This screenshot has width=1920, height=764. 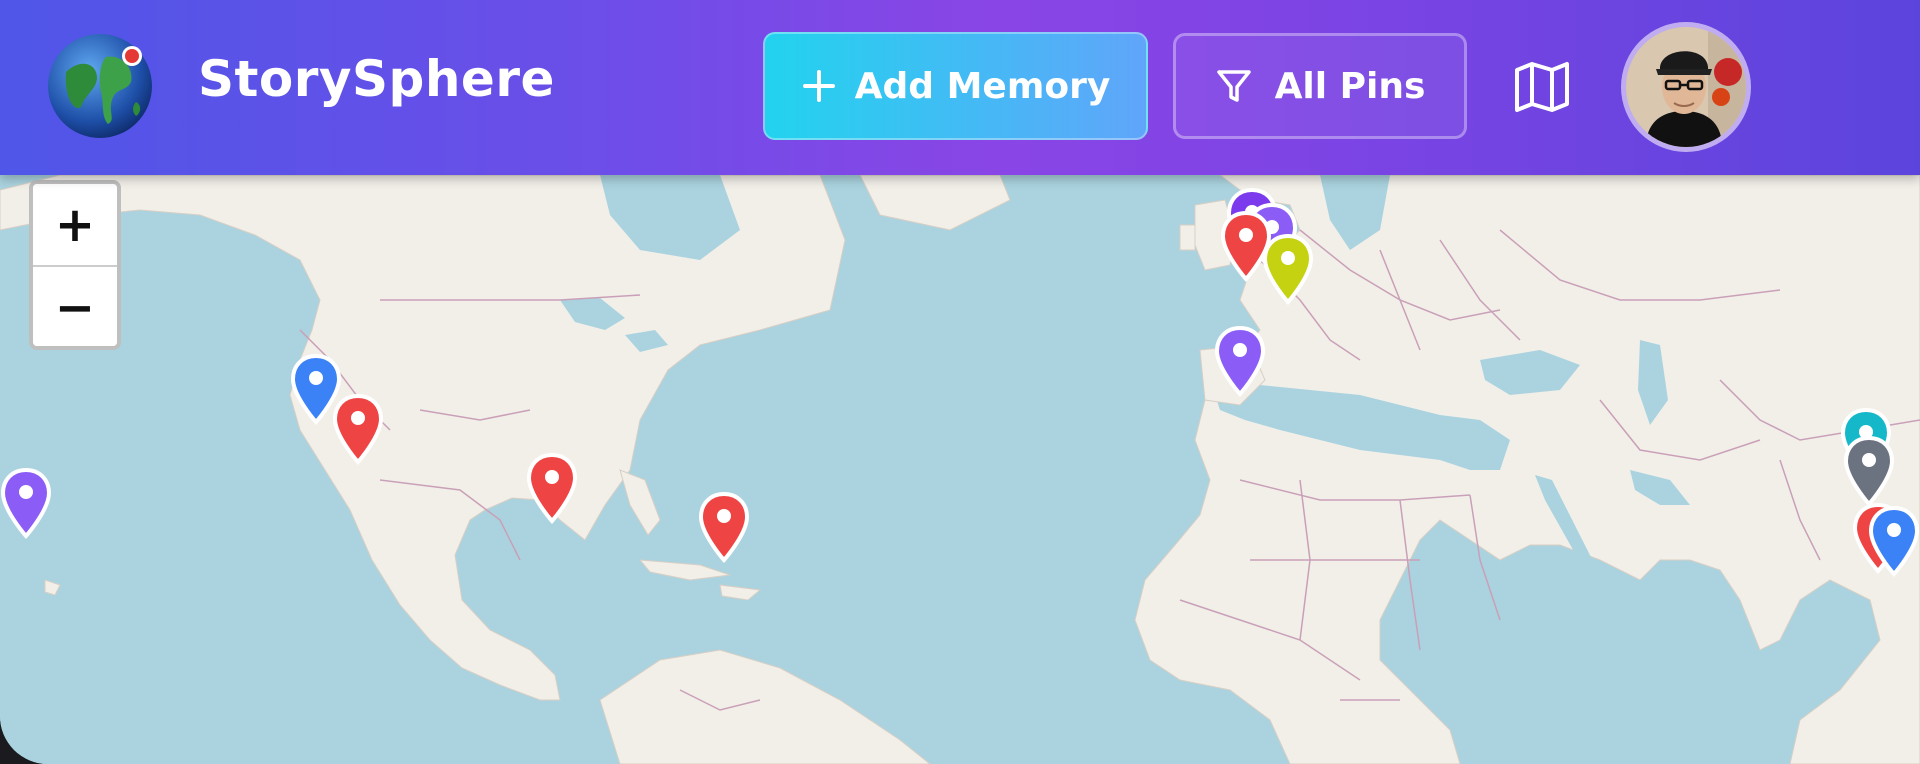 I want to click on app-title: StorySphere, so click(x=376, y=79).